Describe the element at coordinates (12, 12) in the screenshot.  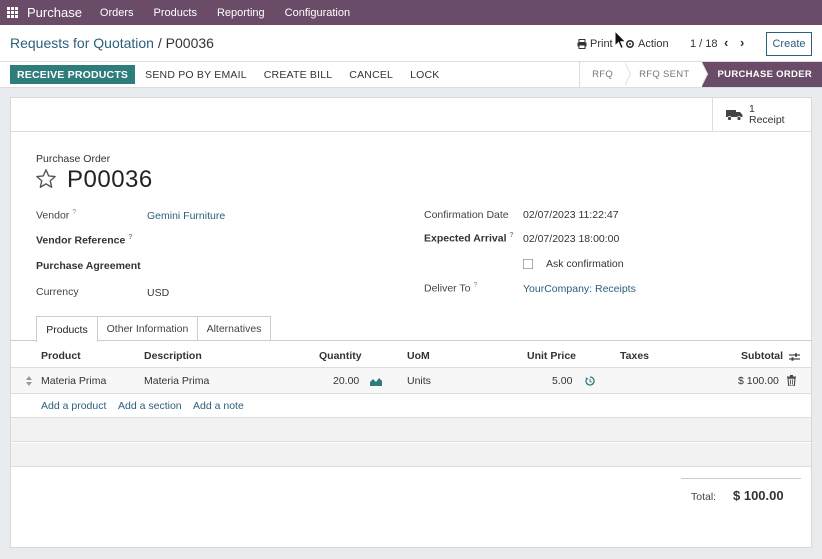
I see `apps-grid-icon` at that location.